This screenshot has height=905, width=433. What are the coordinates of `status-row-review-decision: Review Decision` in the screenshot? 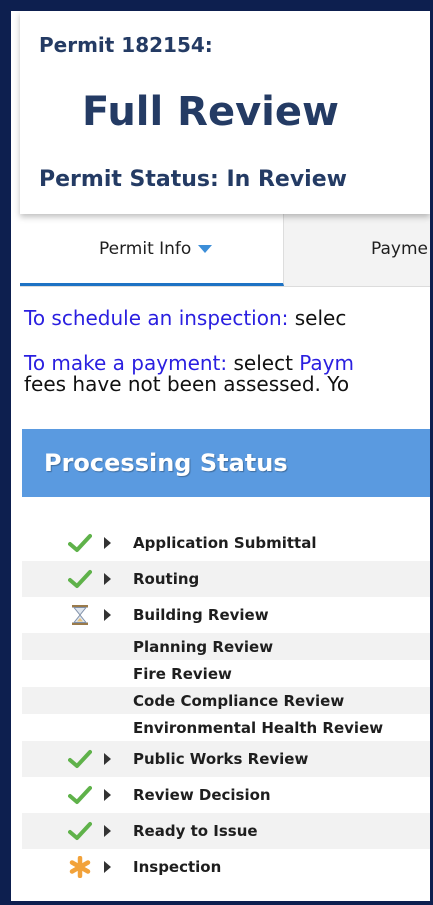 It's located at (226, 795).